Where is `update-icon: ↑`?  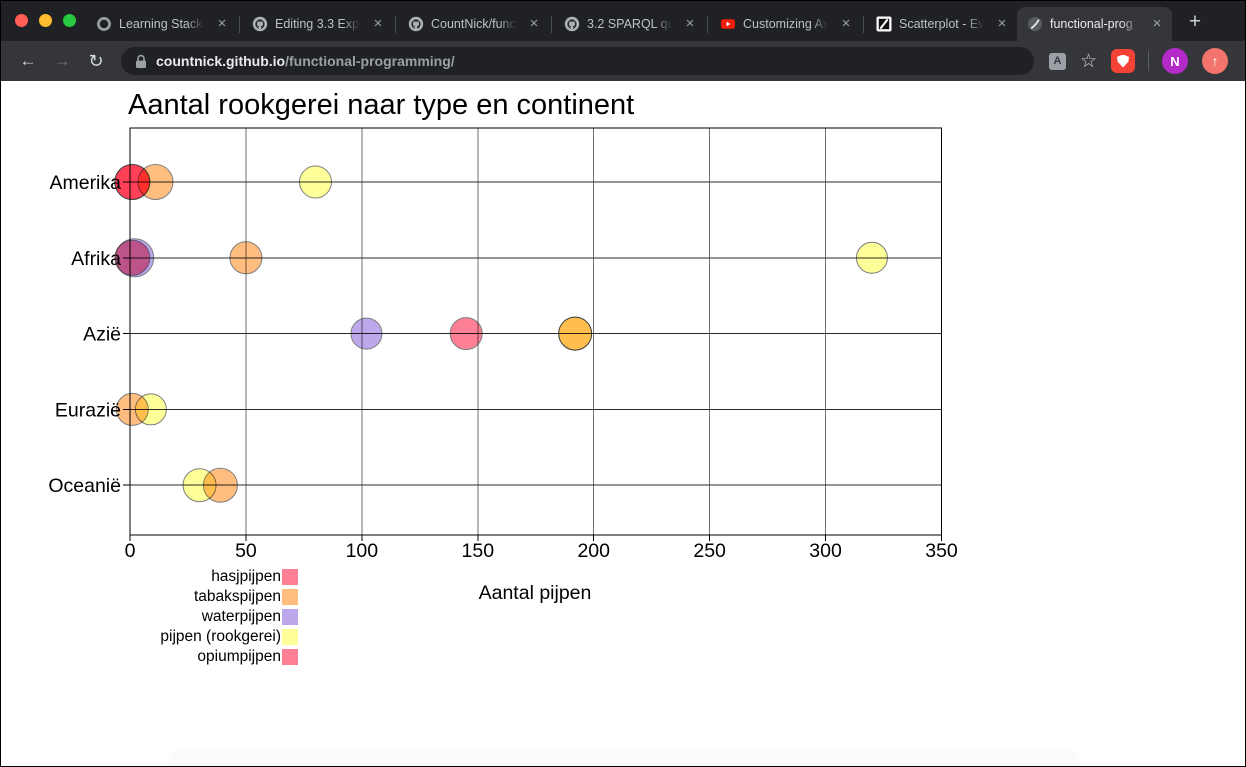 update-icon: ↑ is located at coordinates (1215, 61).